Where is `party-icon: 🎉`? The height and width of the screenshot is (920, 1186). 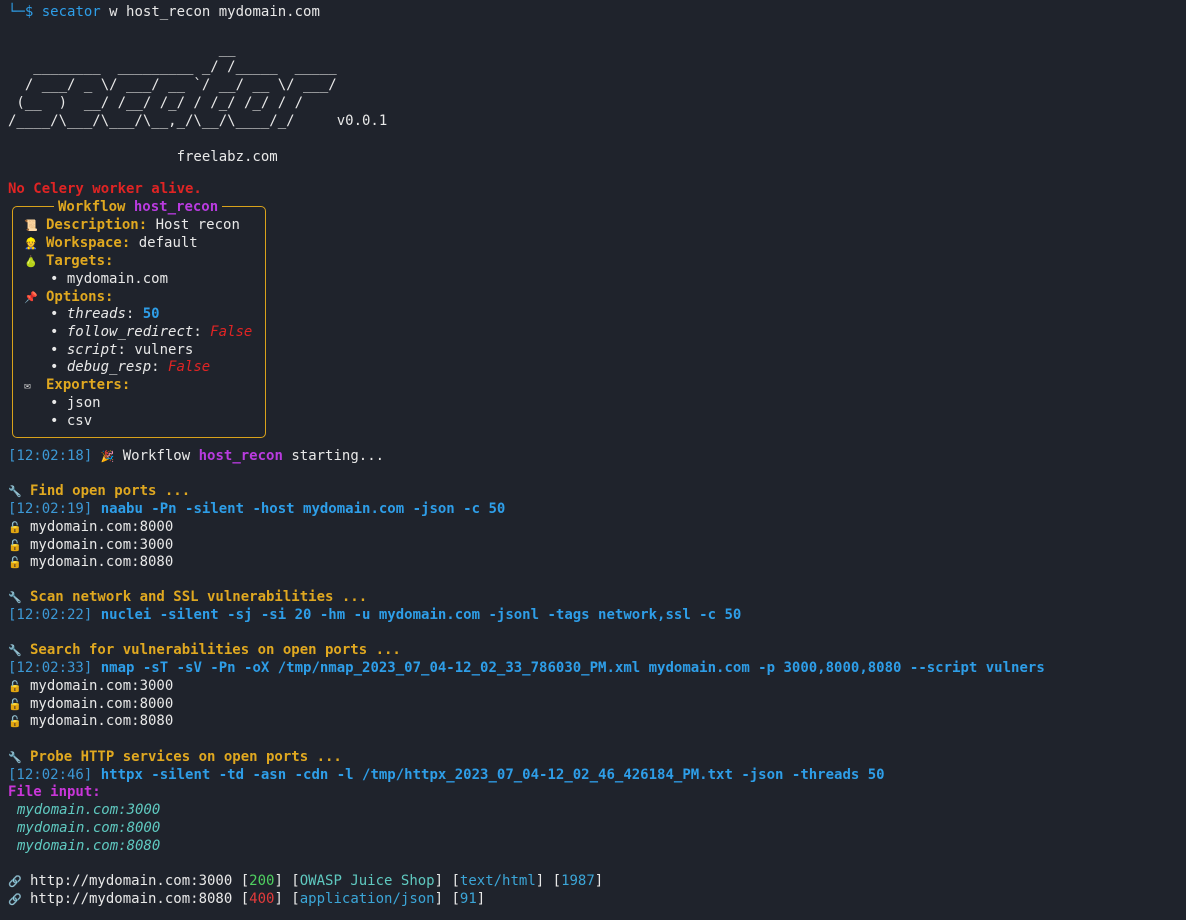 party-icon: 🎉 is located at coordinates (107, 456).